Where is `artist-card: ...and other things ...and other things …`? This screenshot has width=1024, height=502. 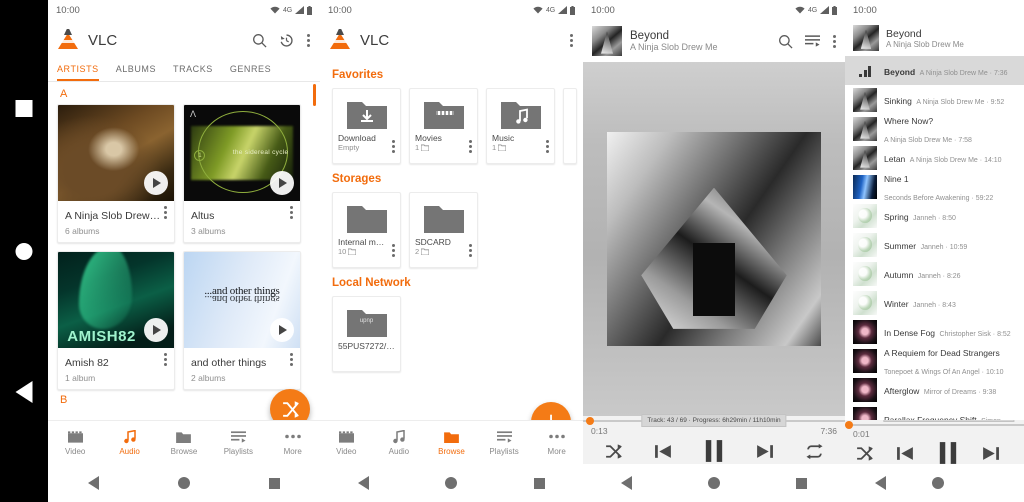 artist-card: ...and other things ...and other things … is located at coordinates (242, 320).